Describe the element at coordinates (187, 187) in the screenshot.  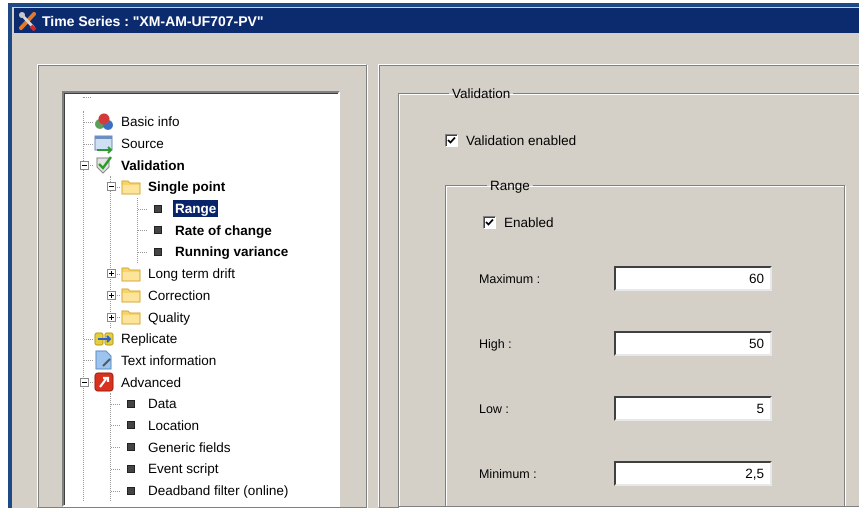
I see `tree-item: Single point` at that location.